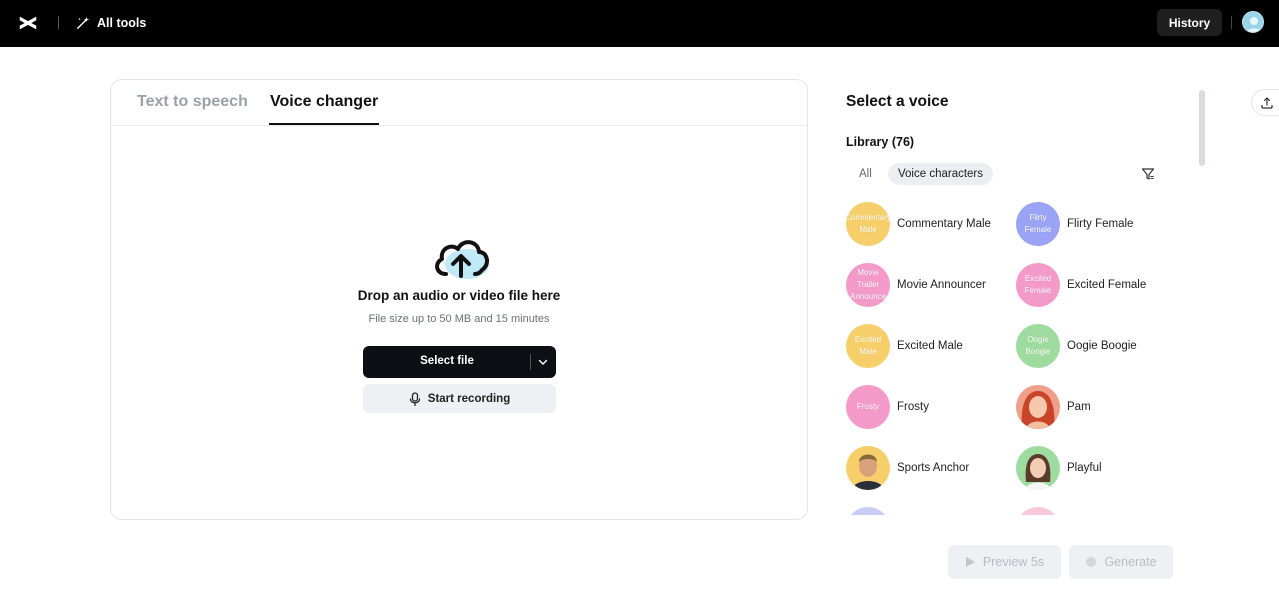 The width and height of the screenshot is (1279, 604). I want to click on voice-name: Oogie Boogie, so click(1102, 346).